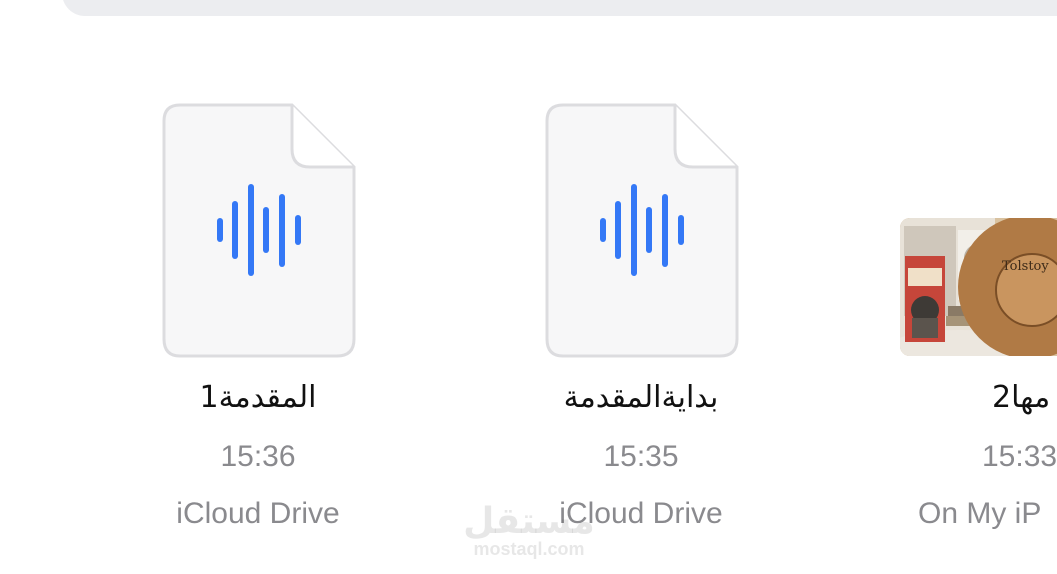 This screenshot has width=1057, height=574. Describe the element at coordinates (641, 456) in the screenshot. I see `file-time: 15:35` at that location.